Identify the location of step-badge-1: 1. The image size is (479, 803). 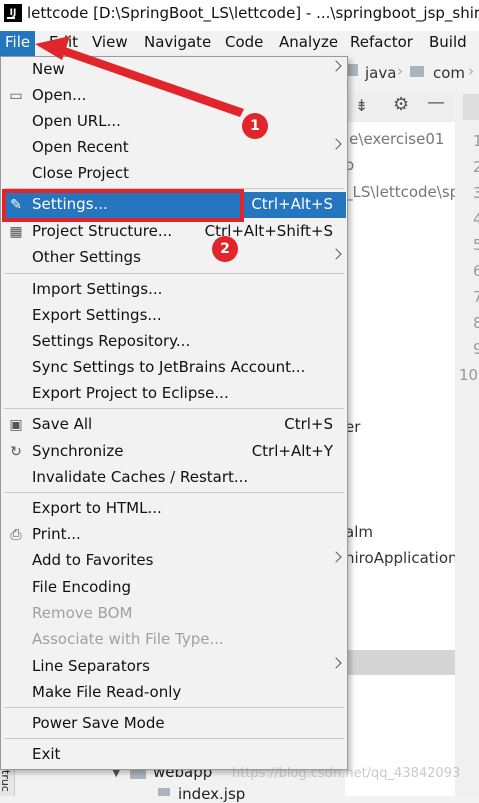
(255, 126).